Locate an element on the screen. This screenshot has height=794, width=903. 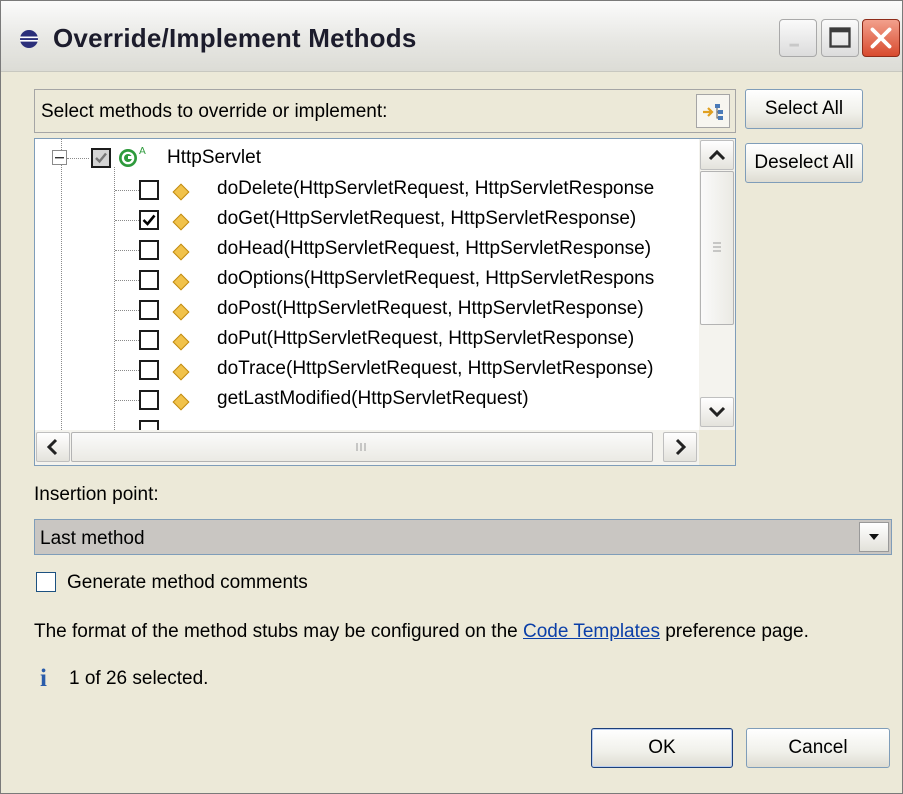
chevron-down-icon is located at coordinates (717, 412).